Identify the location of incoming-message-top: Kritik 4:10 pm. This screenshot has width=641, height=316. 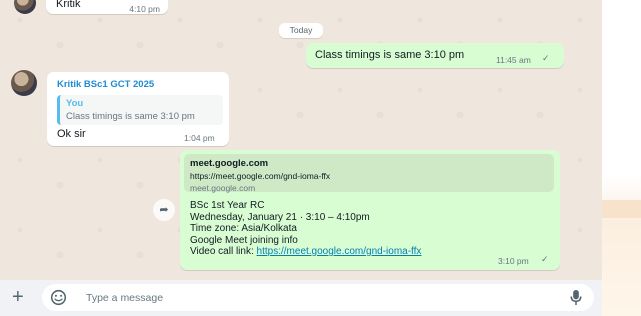
(107, 7).